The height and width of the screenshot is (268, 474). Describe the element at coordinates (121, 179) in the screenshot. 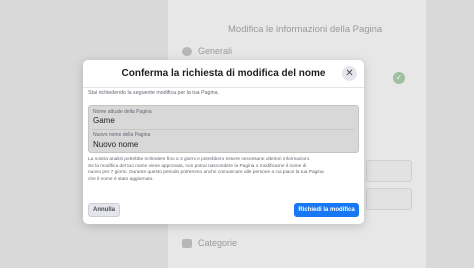

I see `info-line: che il nome è stato aggiornato.` at that location.